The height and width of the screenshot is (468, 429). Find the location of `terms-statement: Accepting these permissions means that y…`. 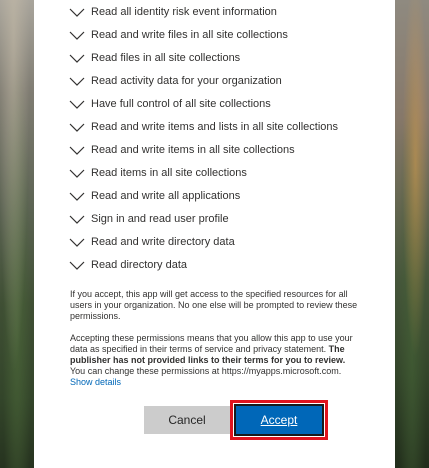

terms-statement: Accepting these permissions means that y… is located at coordinates (216, 360).